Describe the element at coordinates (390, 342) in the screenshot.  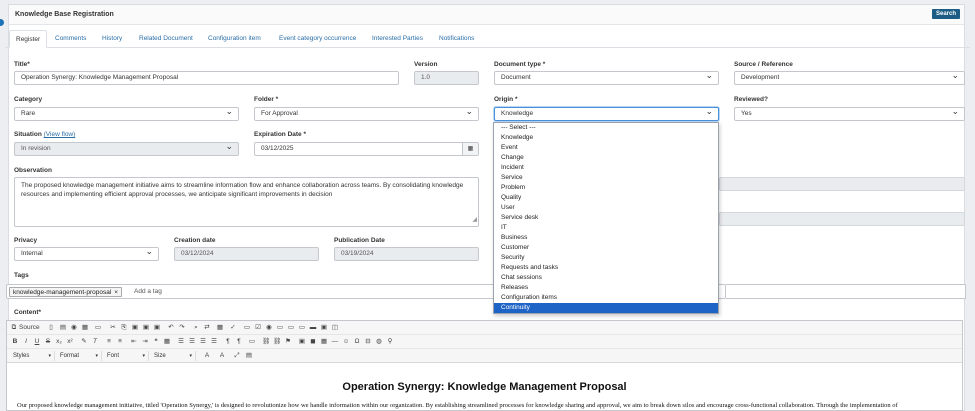
I see `sitemap-icon: ⚲` at that location.